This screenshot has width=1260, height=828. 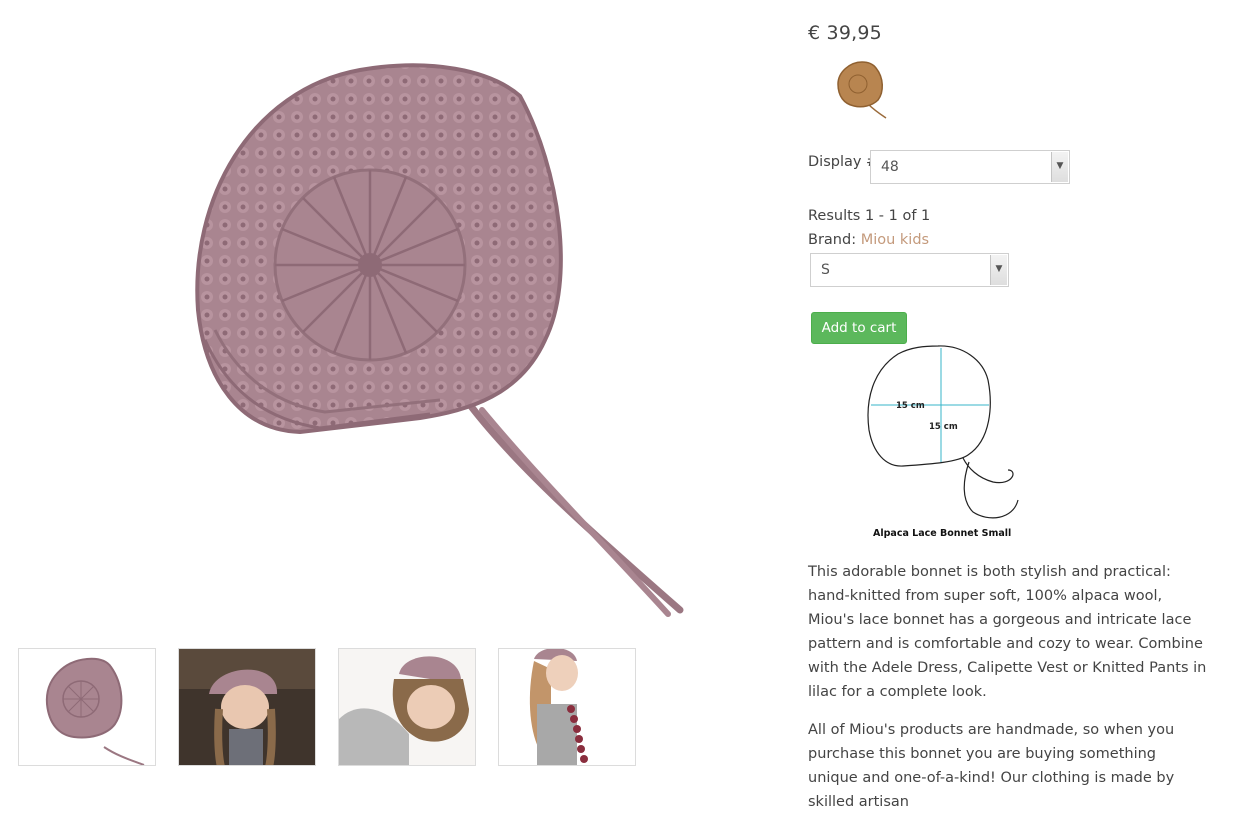 I want to click on thumbnail-bonnet, so click(x=87, y=707).